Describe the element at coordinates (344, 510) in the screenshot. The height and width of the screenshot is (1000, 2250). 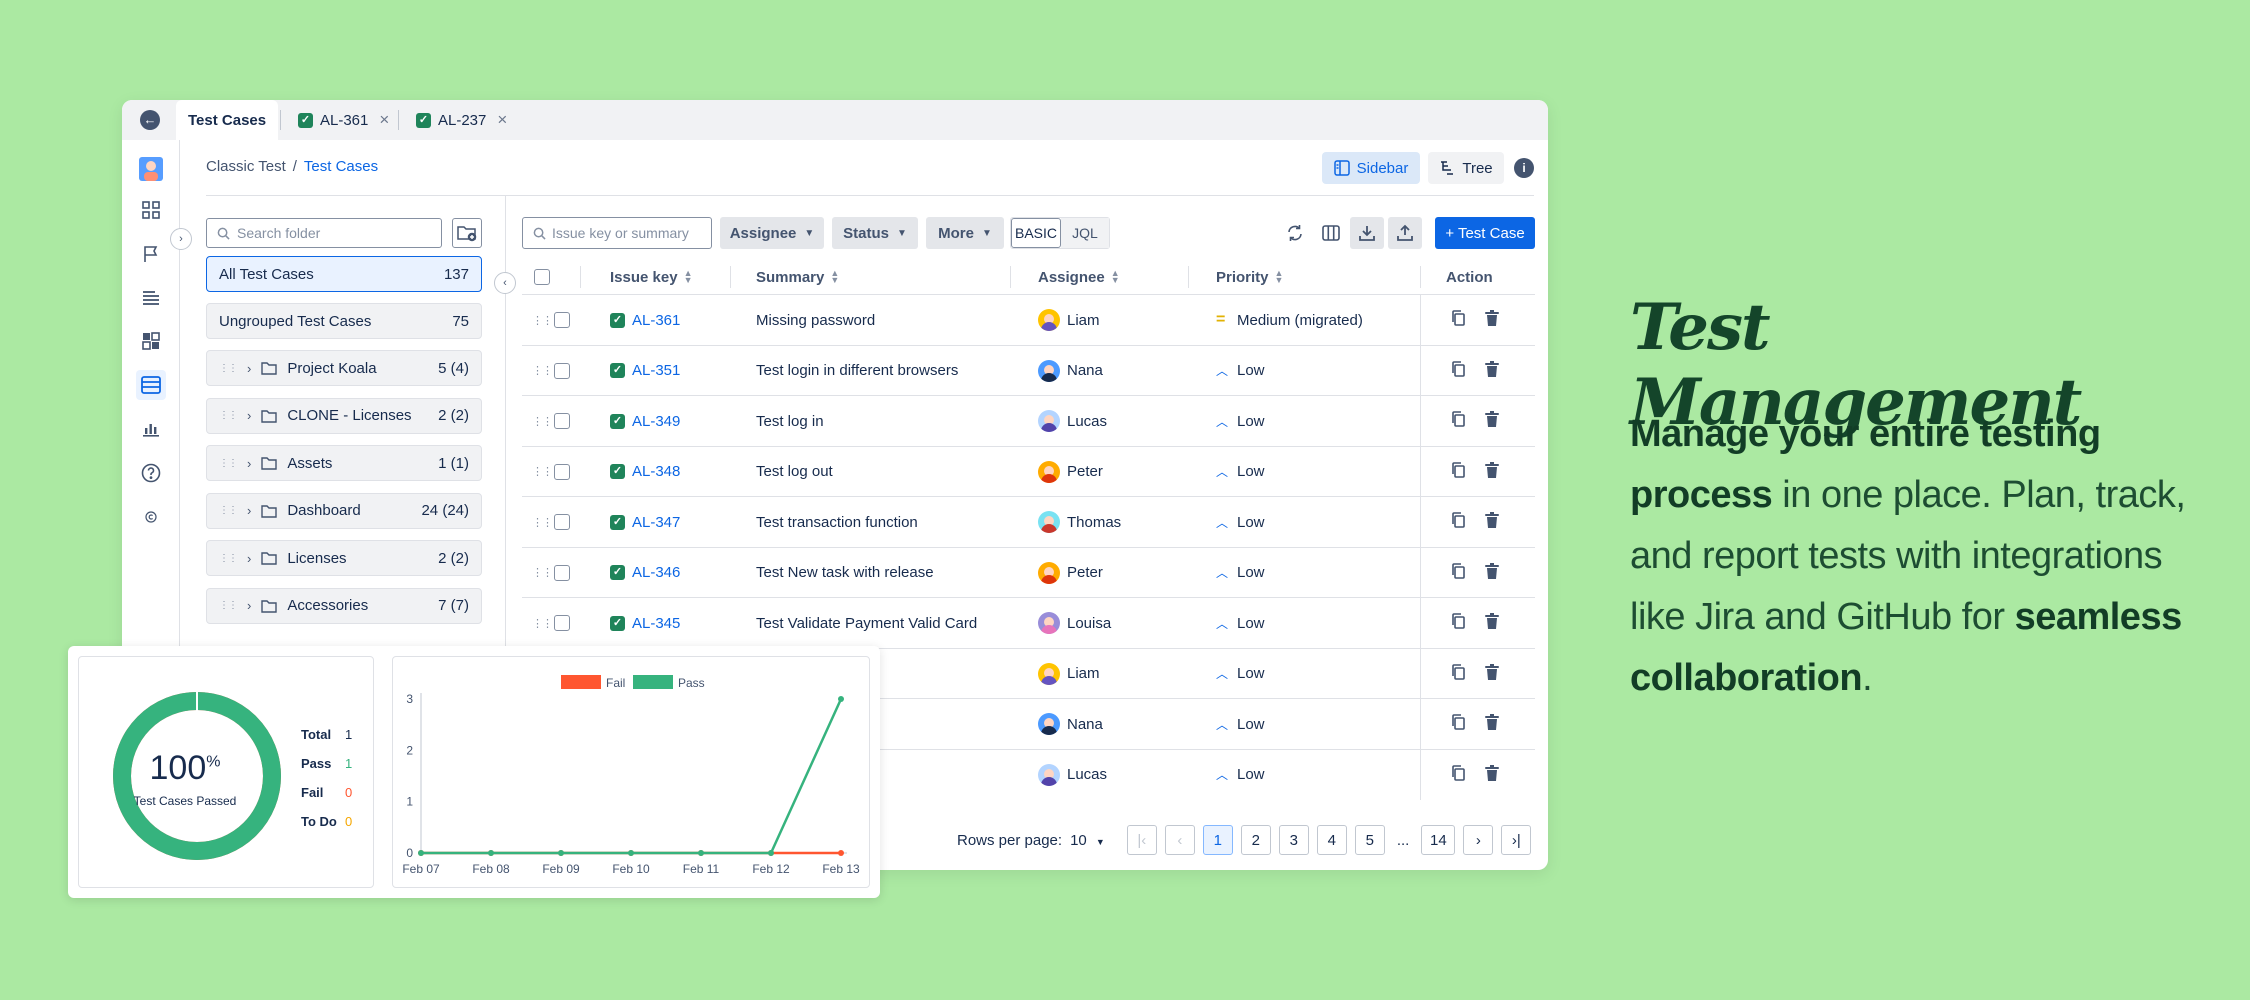
I see `folder-item: ⋮⋮ › Dashboard 24 (24)` at that location.